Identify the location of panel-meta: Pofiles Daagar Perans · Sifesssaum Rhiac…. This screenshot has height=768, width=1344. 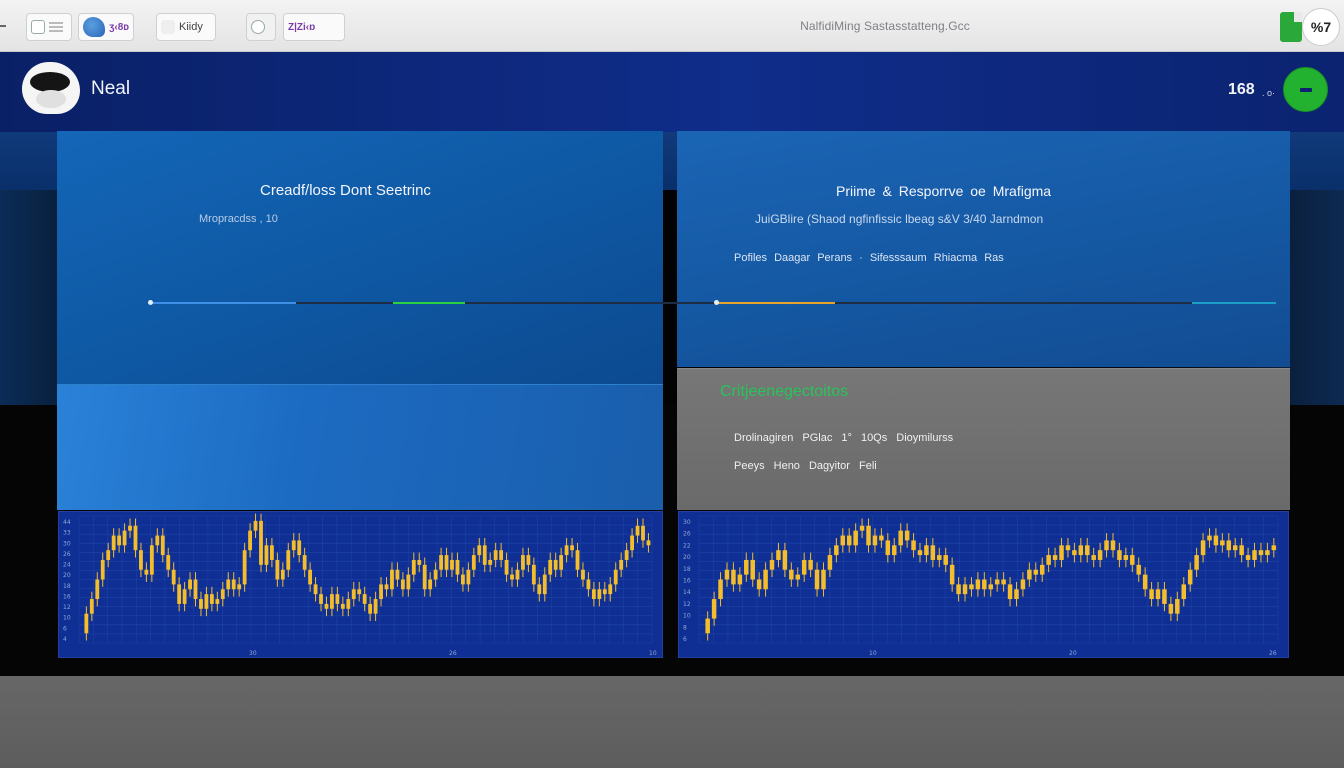
(869, 258).